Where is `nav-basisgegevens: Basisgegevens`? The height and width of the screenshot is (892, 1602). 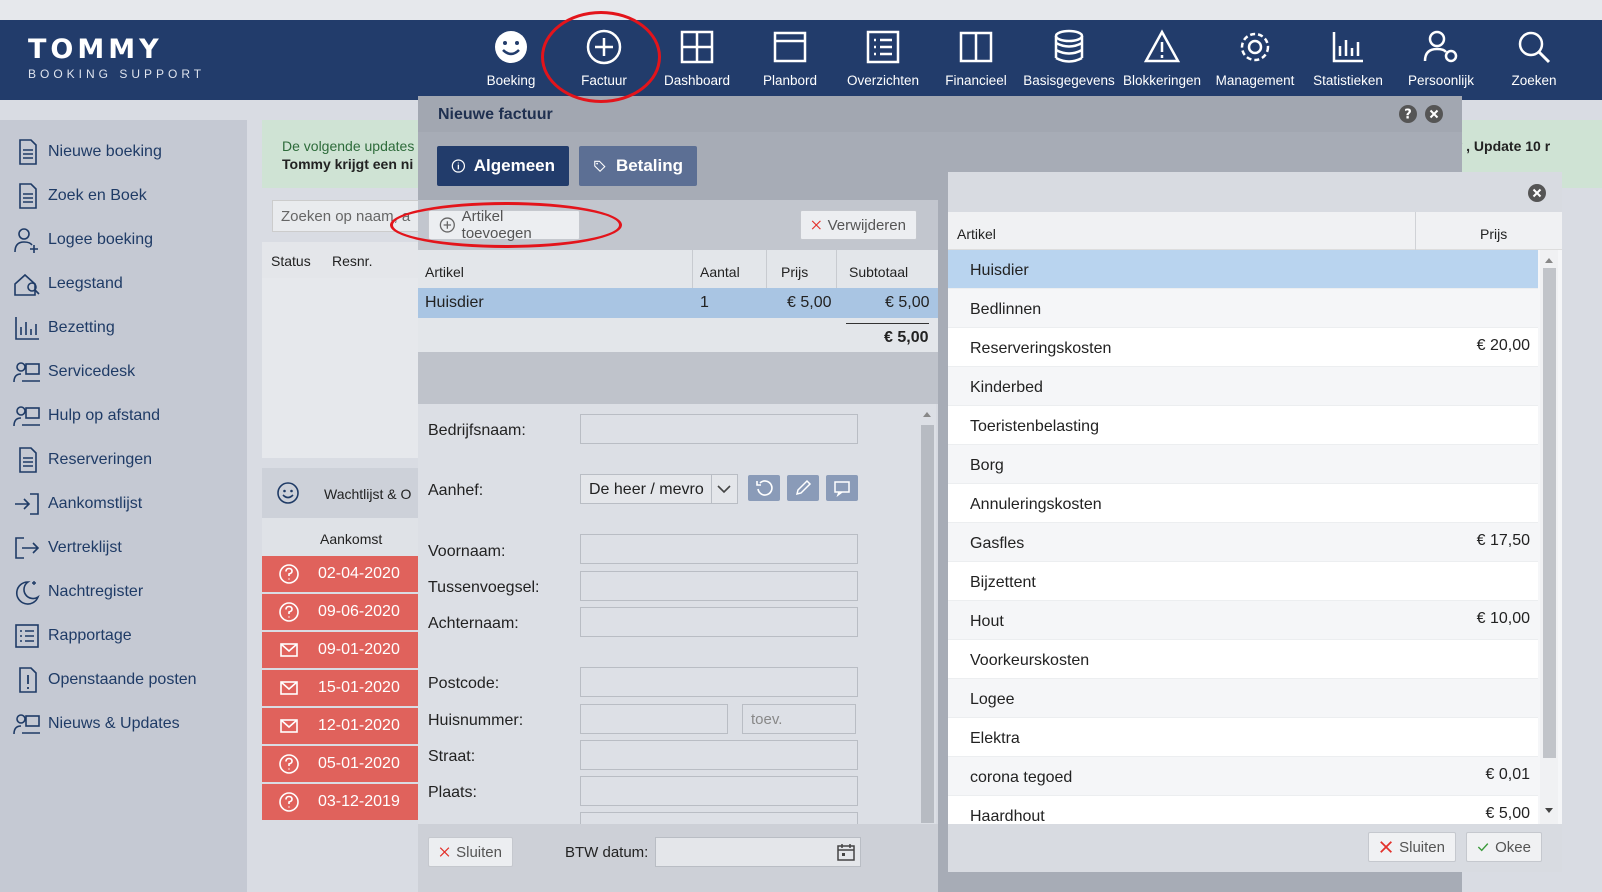 nav-basisgegevens: Basisgegevens is located at coordinates (1069, 59).